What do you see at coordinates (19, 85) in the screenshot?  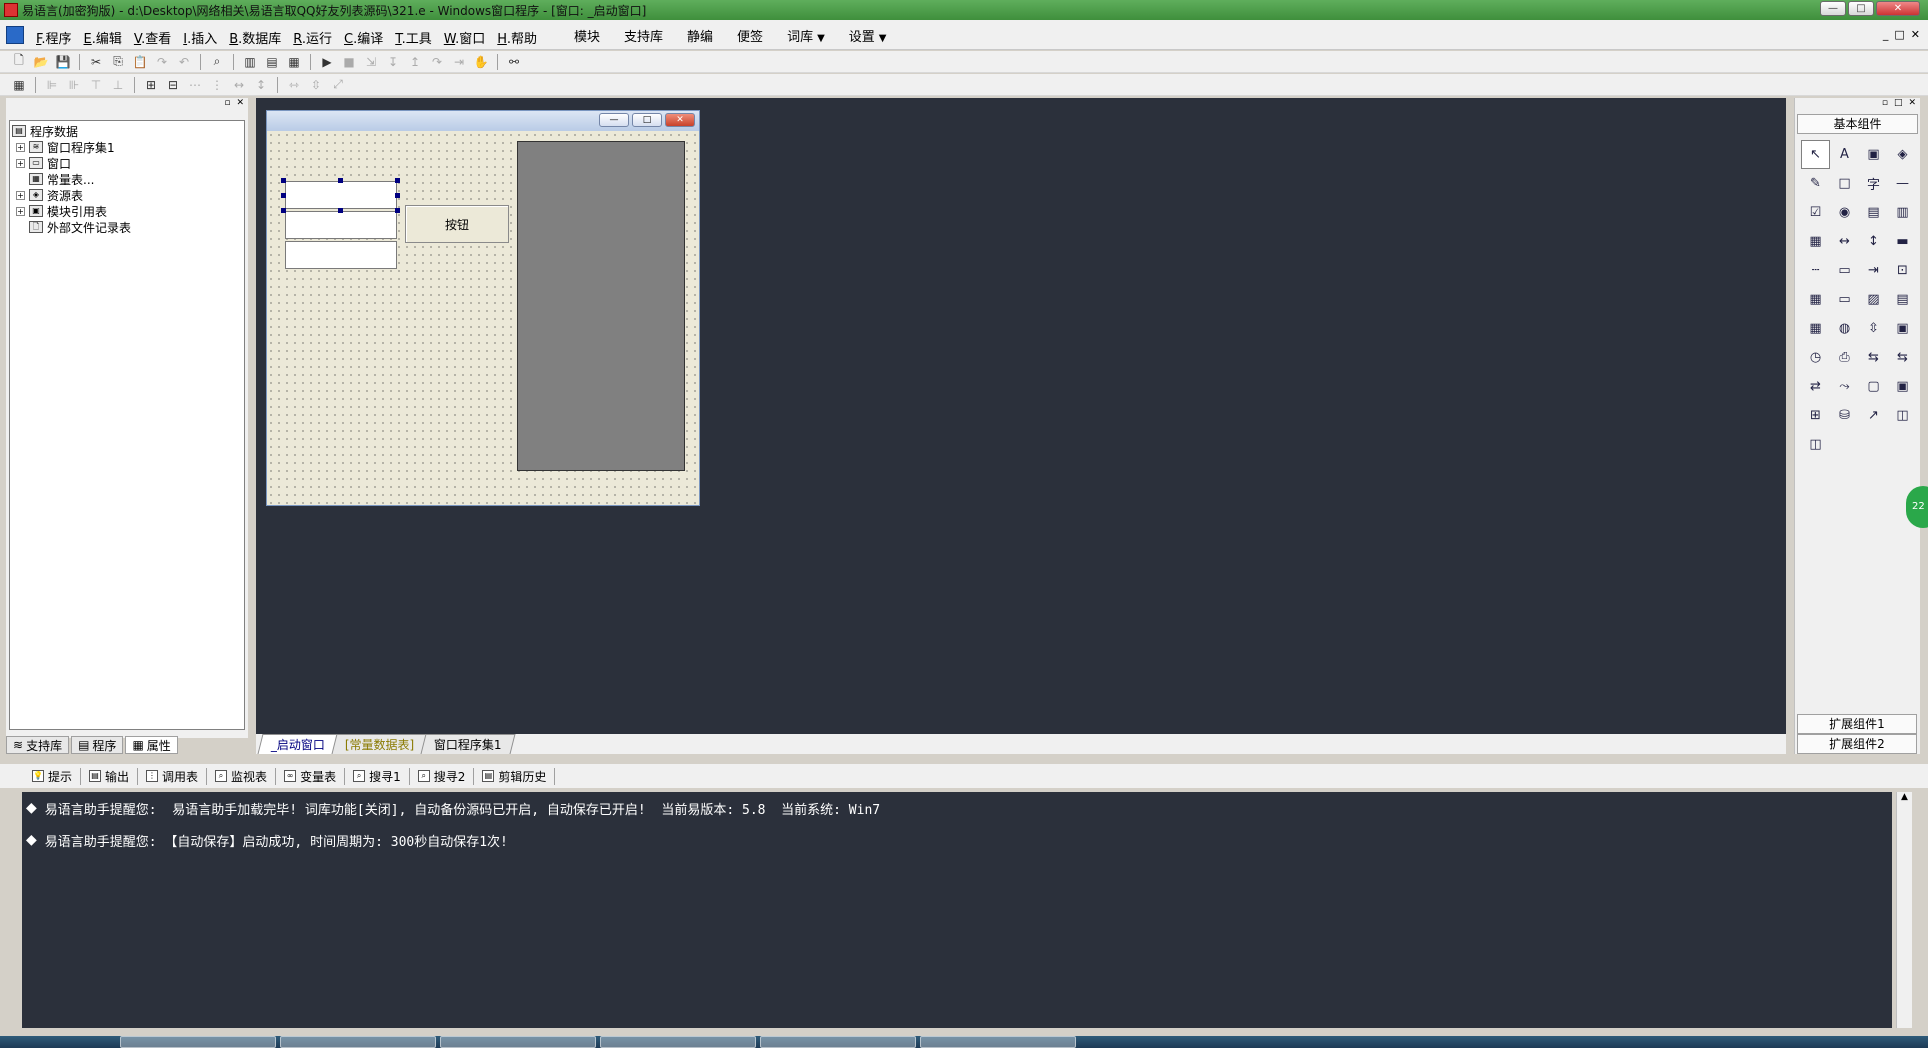 I see `grid-icon: ▦` at bounding box center [19, 85].